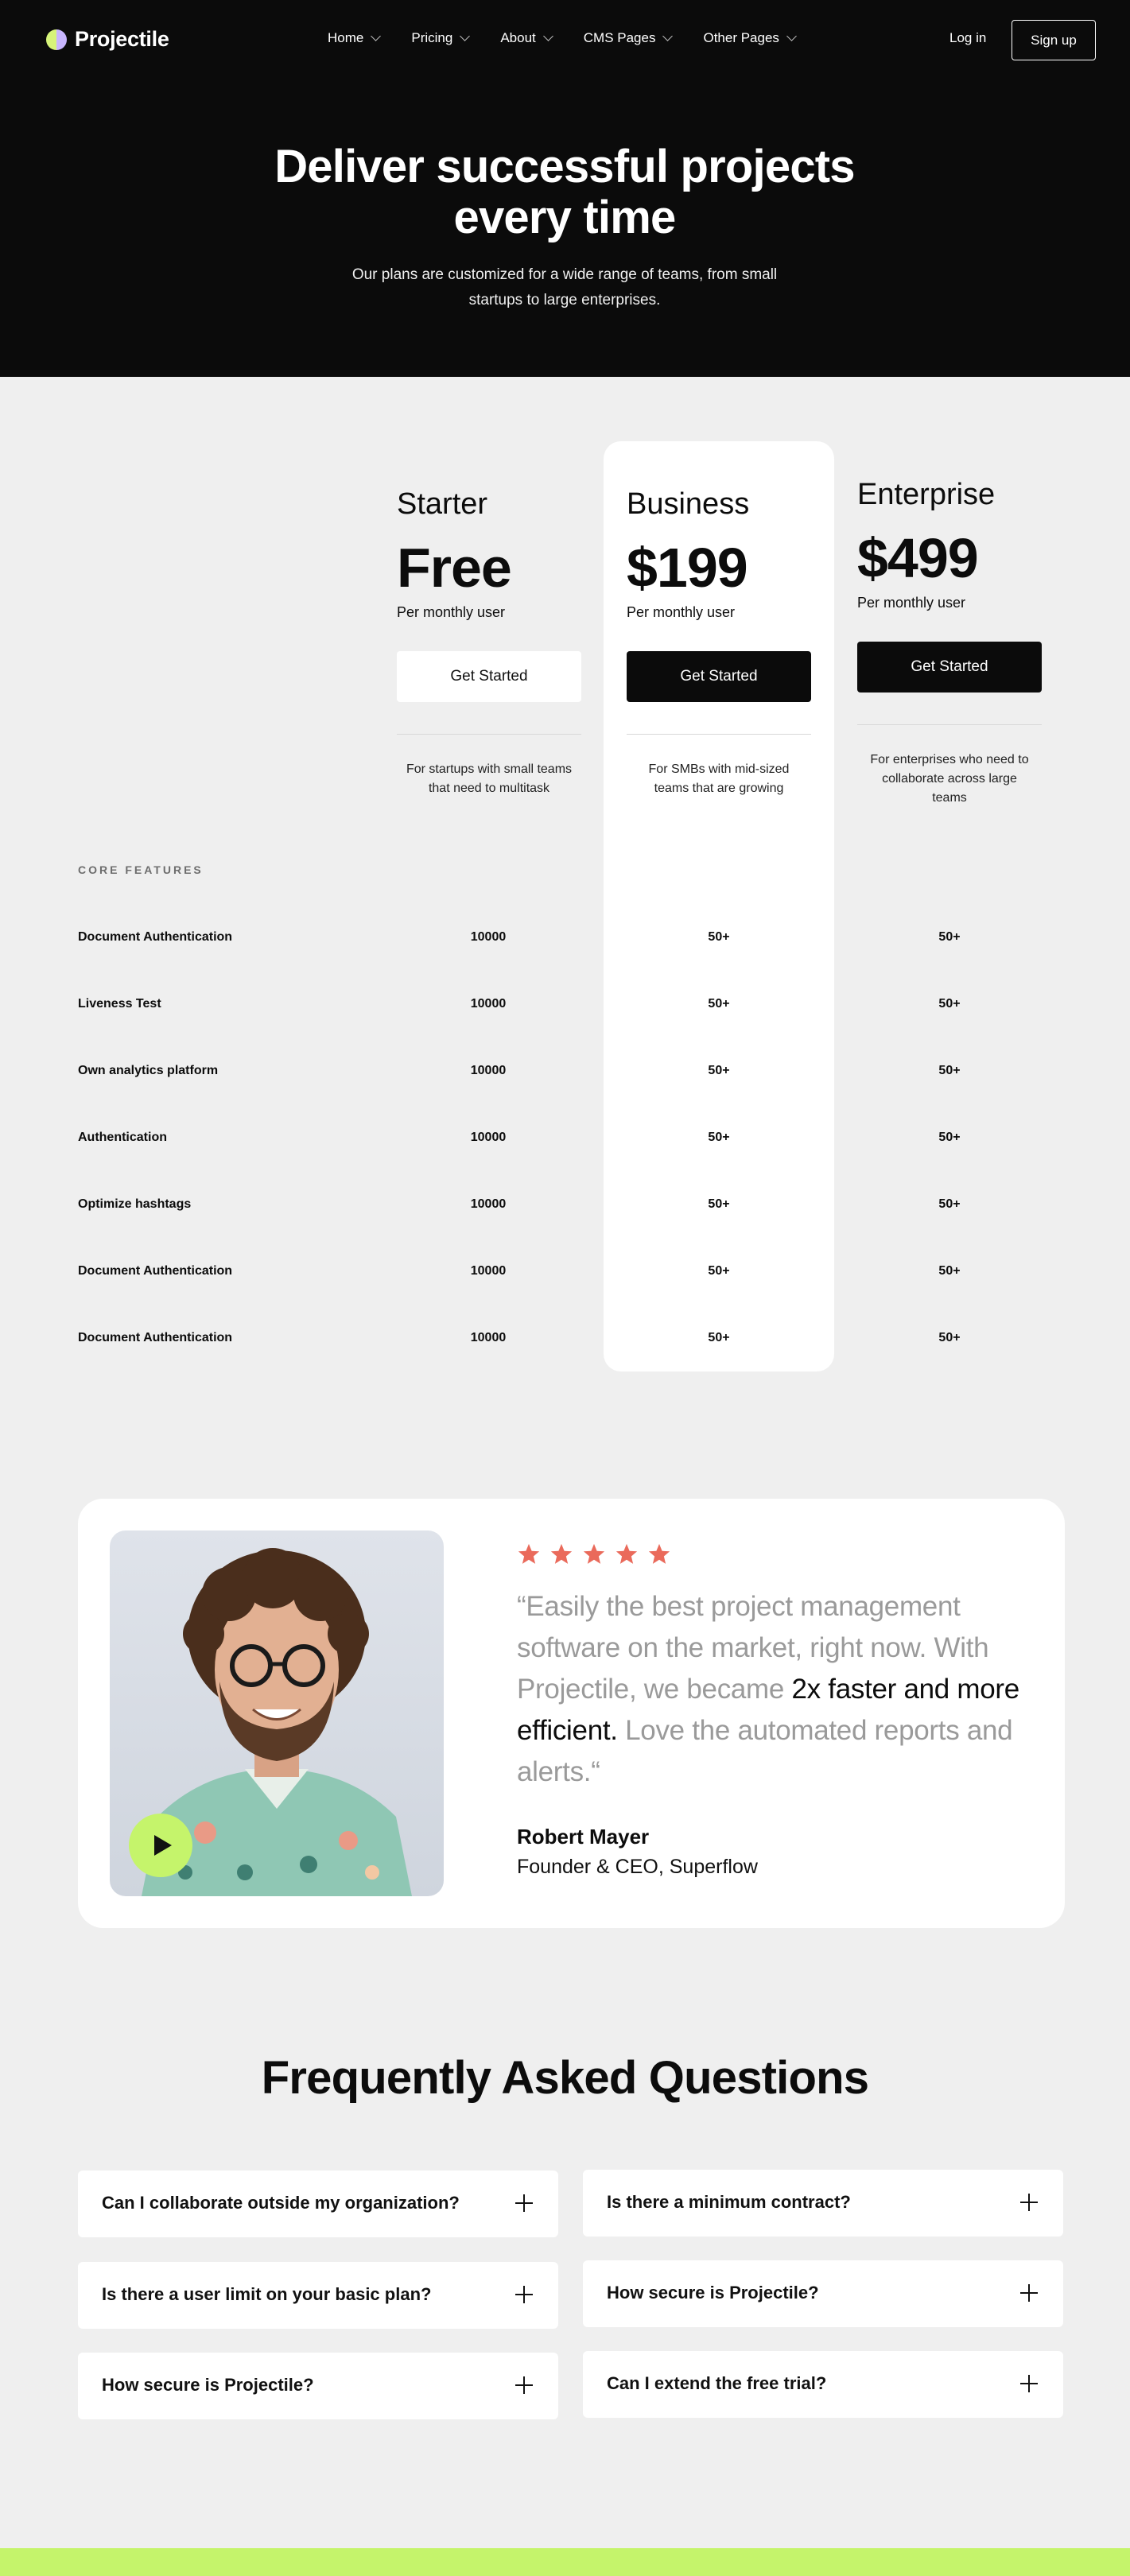 This screenshot has height=2576, width=1130. What do you see at coordinates (918, 558) in the screenshot?
I see `plan-price: $499` at bounding box center [918, 558].